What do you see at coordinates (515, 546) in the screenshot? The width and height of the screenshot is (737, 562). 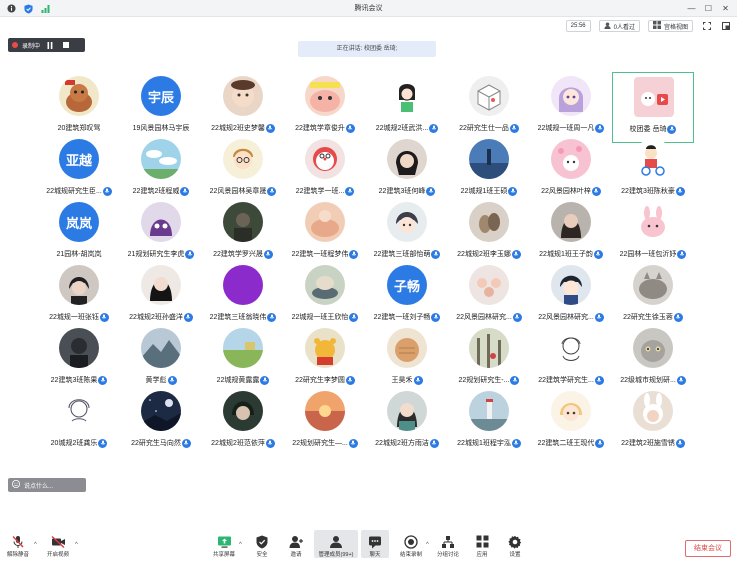 I see `settings-button: 设置` at bounding box center [515, 546].